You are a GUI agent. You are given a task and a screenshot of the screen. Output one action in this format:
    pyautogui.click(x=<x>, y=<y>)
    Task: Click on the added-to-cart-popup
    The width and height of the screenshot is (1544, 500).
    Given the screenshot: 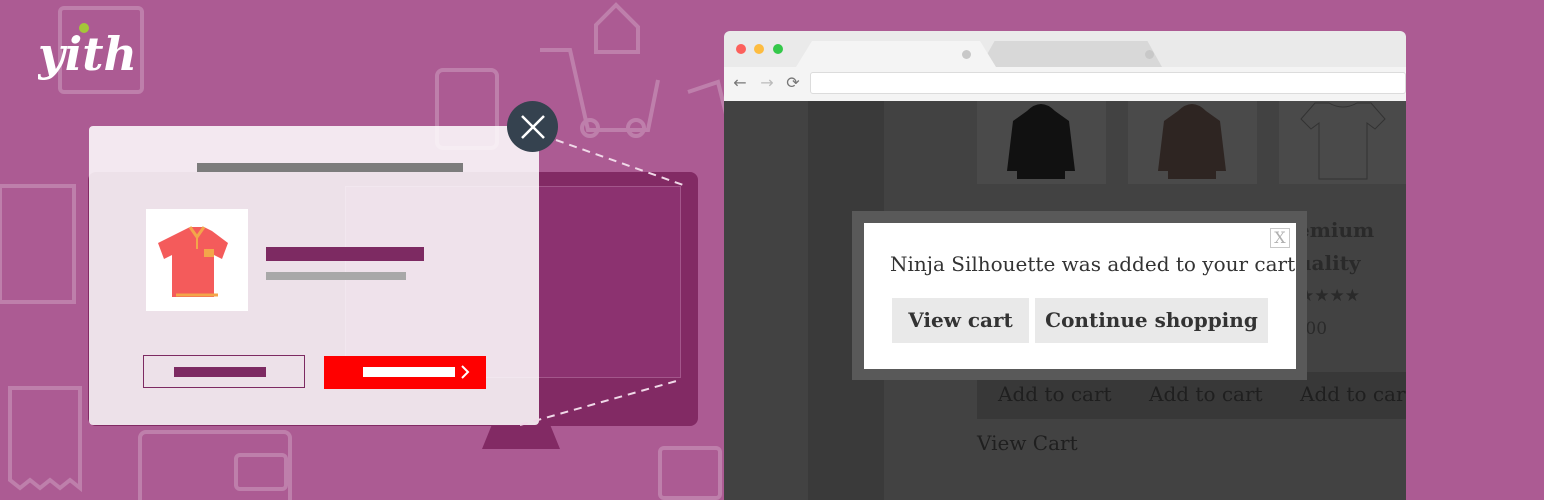 What is the action you would take?
    pyautogui.click(x=1080, y=296)
    